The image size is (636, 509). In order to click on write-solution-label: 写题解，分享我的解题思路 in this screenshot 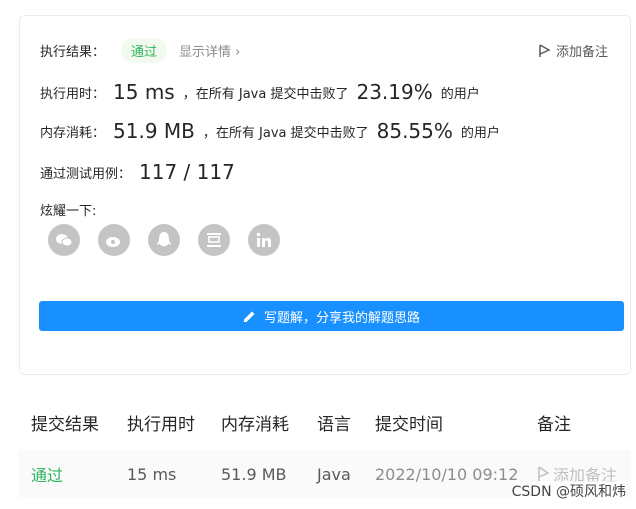, I will do `click(341, 318)`.